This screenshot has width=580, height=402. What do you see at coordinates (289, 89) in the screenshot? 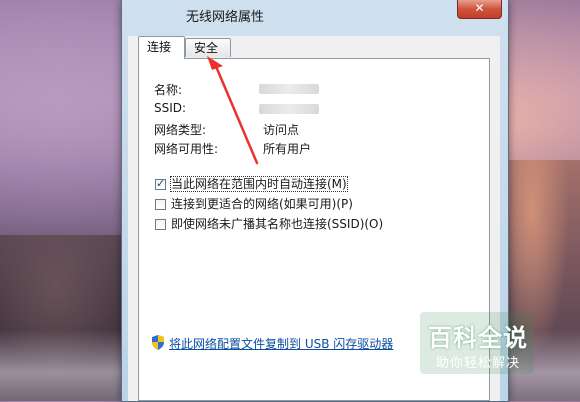
I see `name-value-redacted` at bounding box center [289, 89].